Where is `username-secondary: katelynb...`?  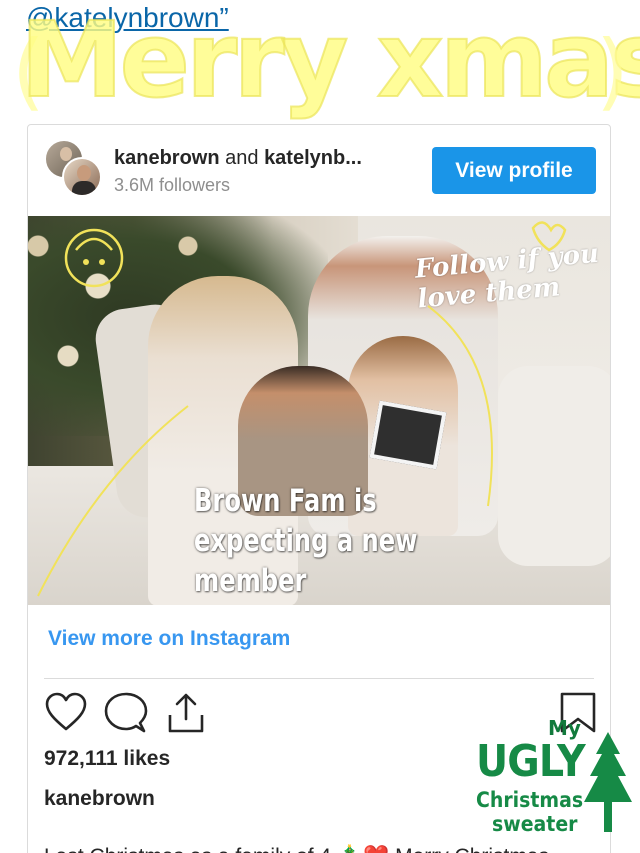
username-secondary: katelynb... is located at coordinates (313, 158).